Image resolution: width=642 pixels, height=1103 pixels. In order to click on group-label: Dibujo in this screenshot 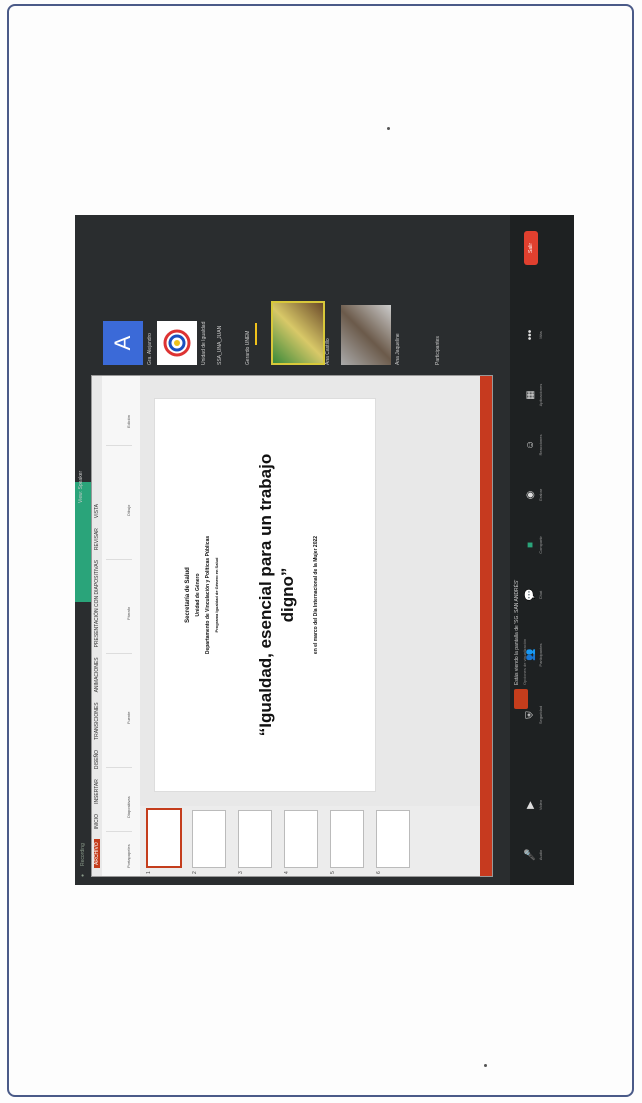, I will do `click(128, 510)`.